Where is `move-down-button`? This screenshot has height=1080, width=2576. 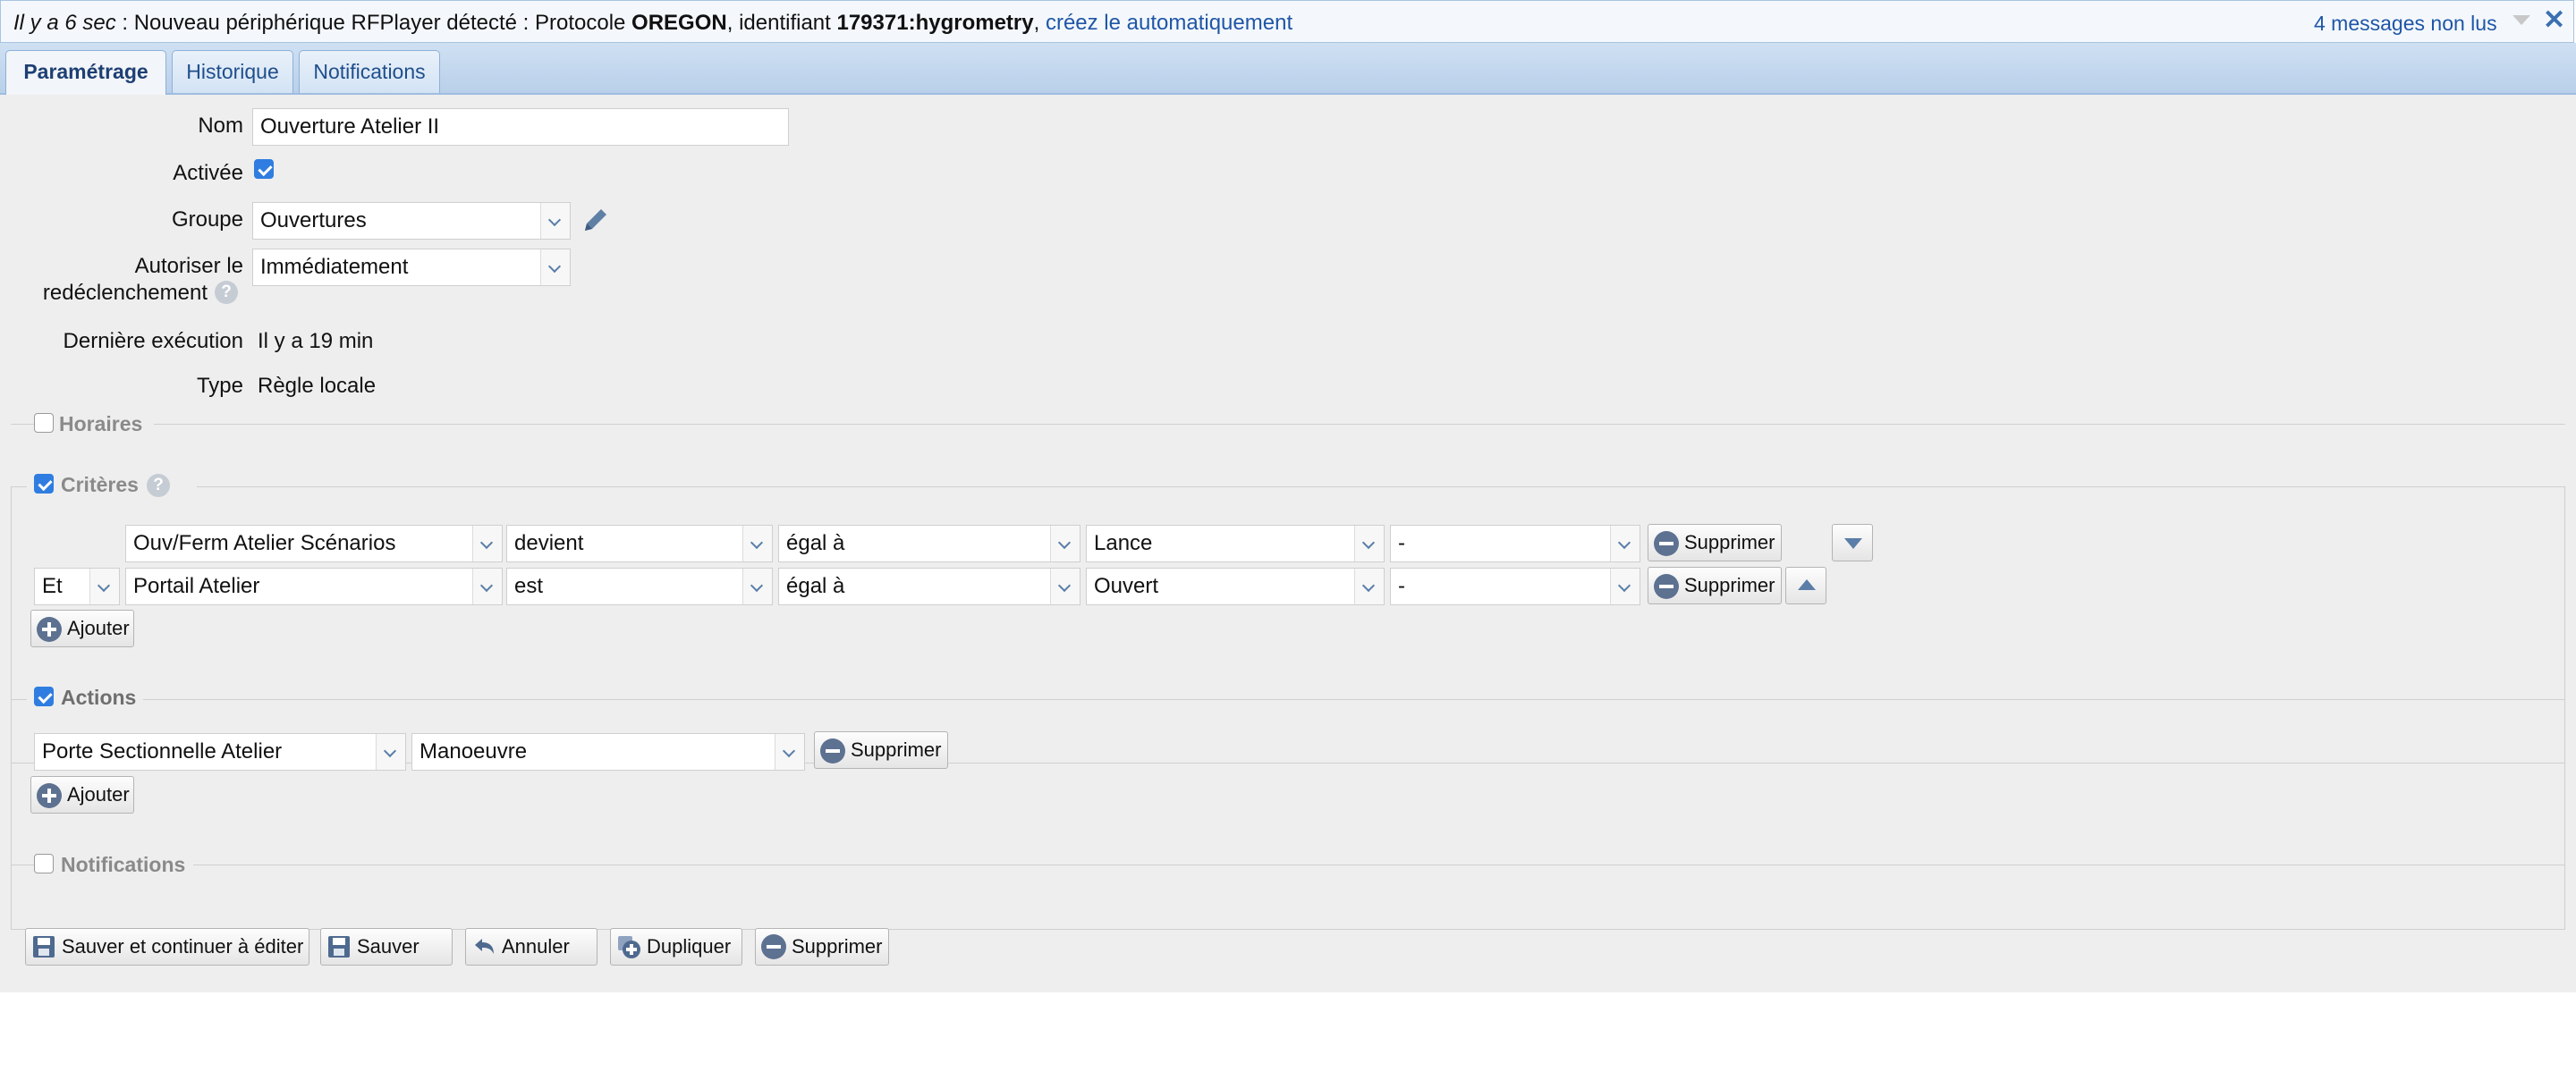 move-down-button is located at coordinates (1852, 542).